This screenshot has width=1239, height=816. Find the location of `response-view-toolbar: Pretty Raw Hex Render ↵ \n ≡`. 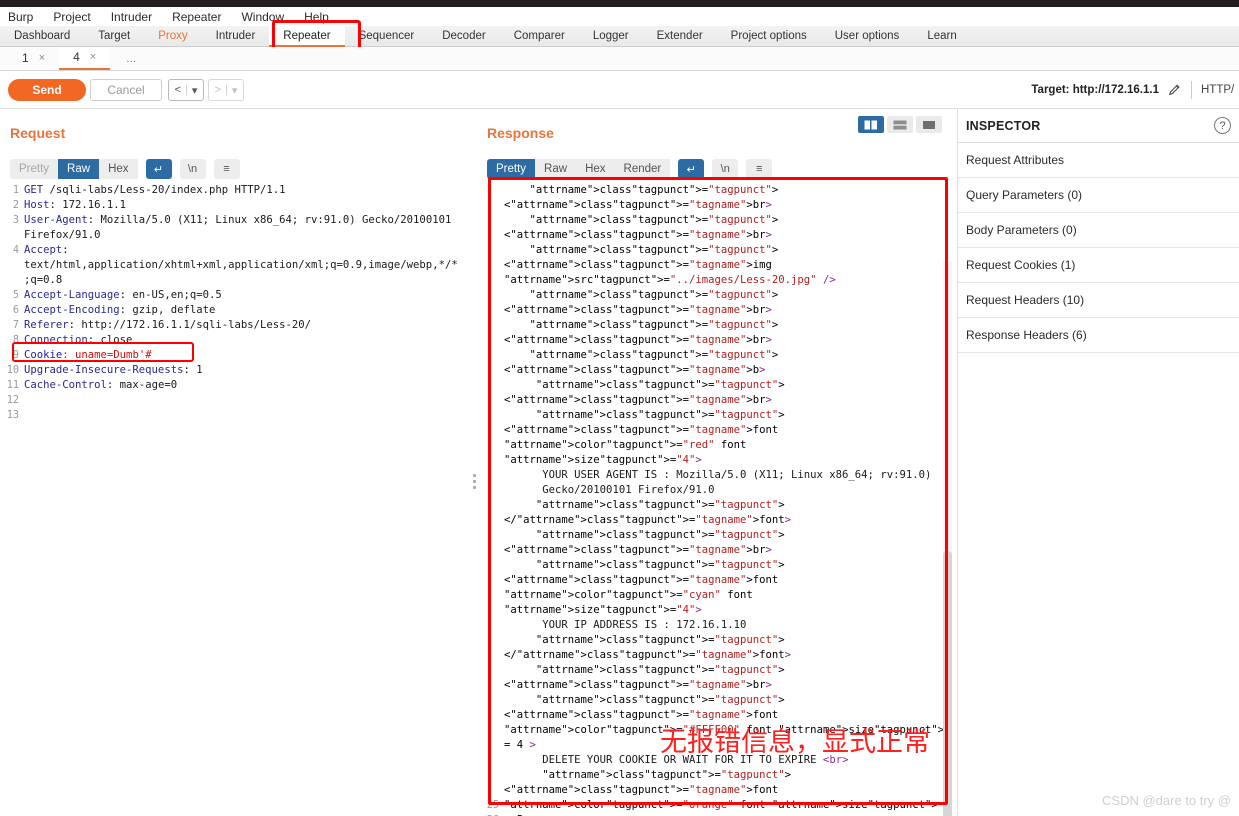

response-view-toolbar: Pretty Raw Hex Render ↵ \n ≡ is located at coordinates (630, 169).